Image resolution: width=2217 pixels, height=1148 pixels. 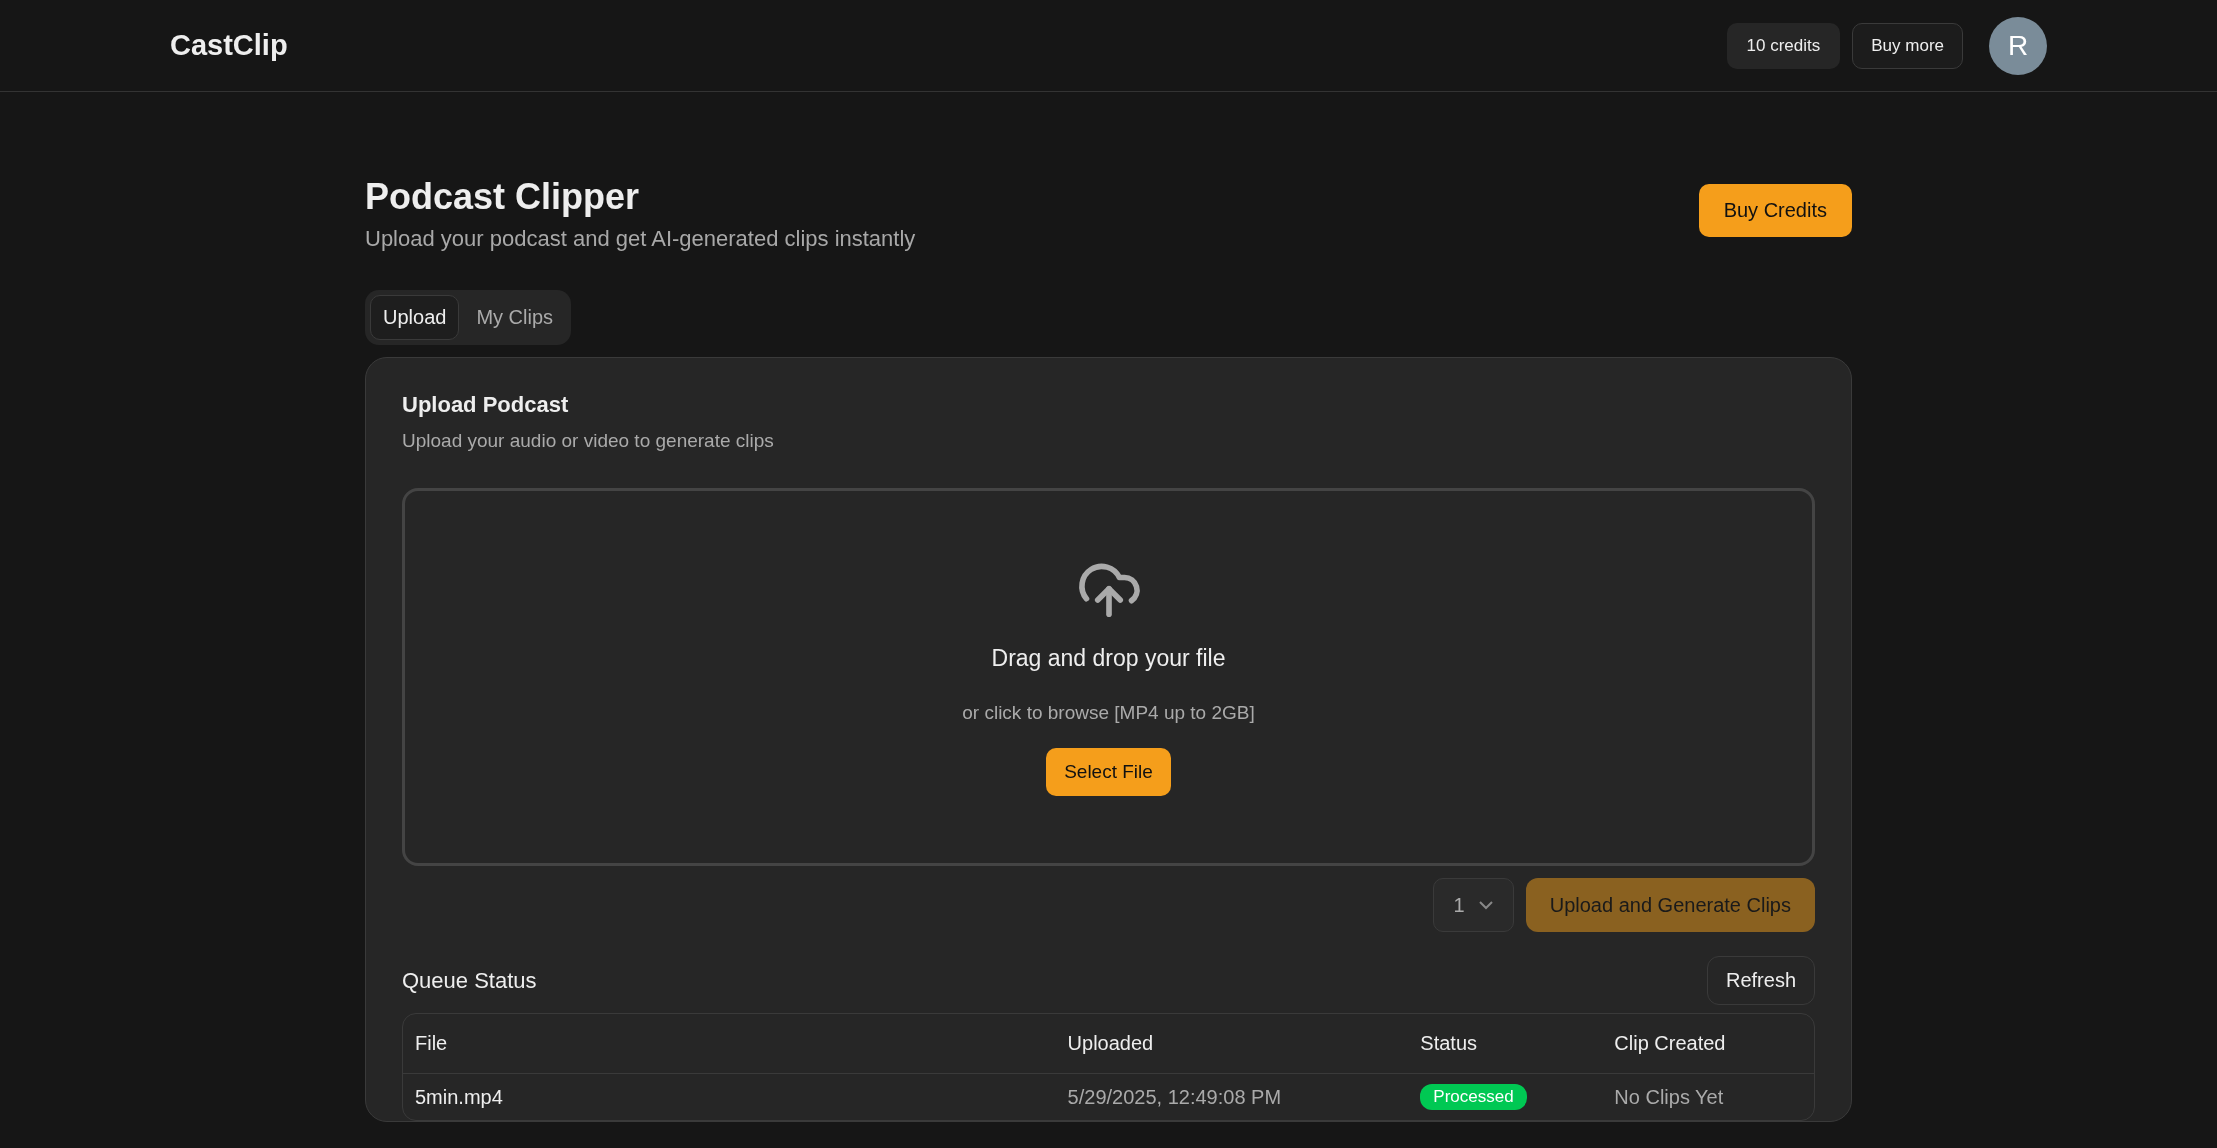 What do you see at coordinates (1505, 1044) in the screenshot?
I see `column-header: Status` at bounding box center [1505, 1044].